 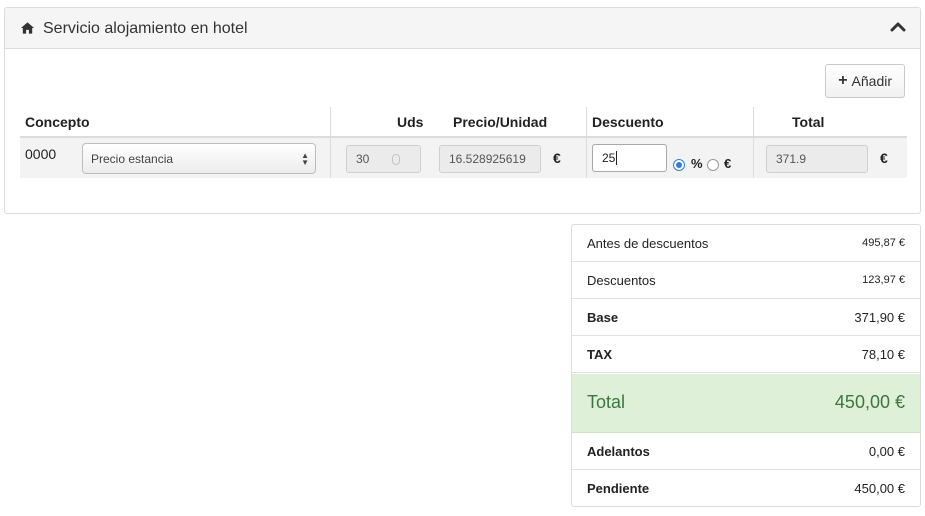 I want to click on adelantos-value: 0,00 €, so click(x=886, y=451).